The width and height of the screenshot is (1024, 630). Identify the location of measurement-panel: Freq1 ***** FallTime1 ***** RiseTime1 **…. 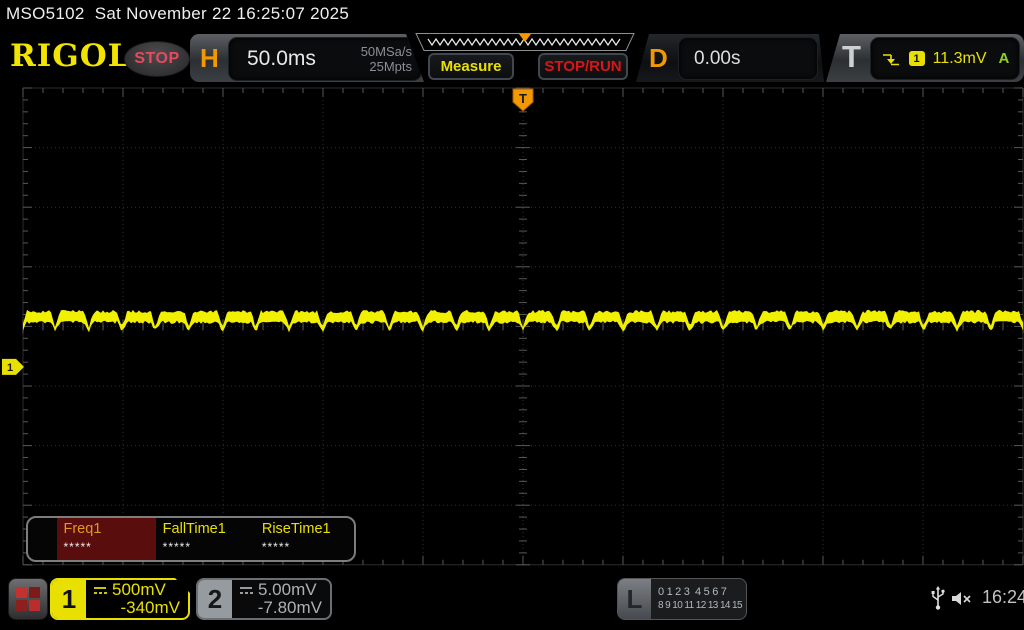
(191, 539).